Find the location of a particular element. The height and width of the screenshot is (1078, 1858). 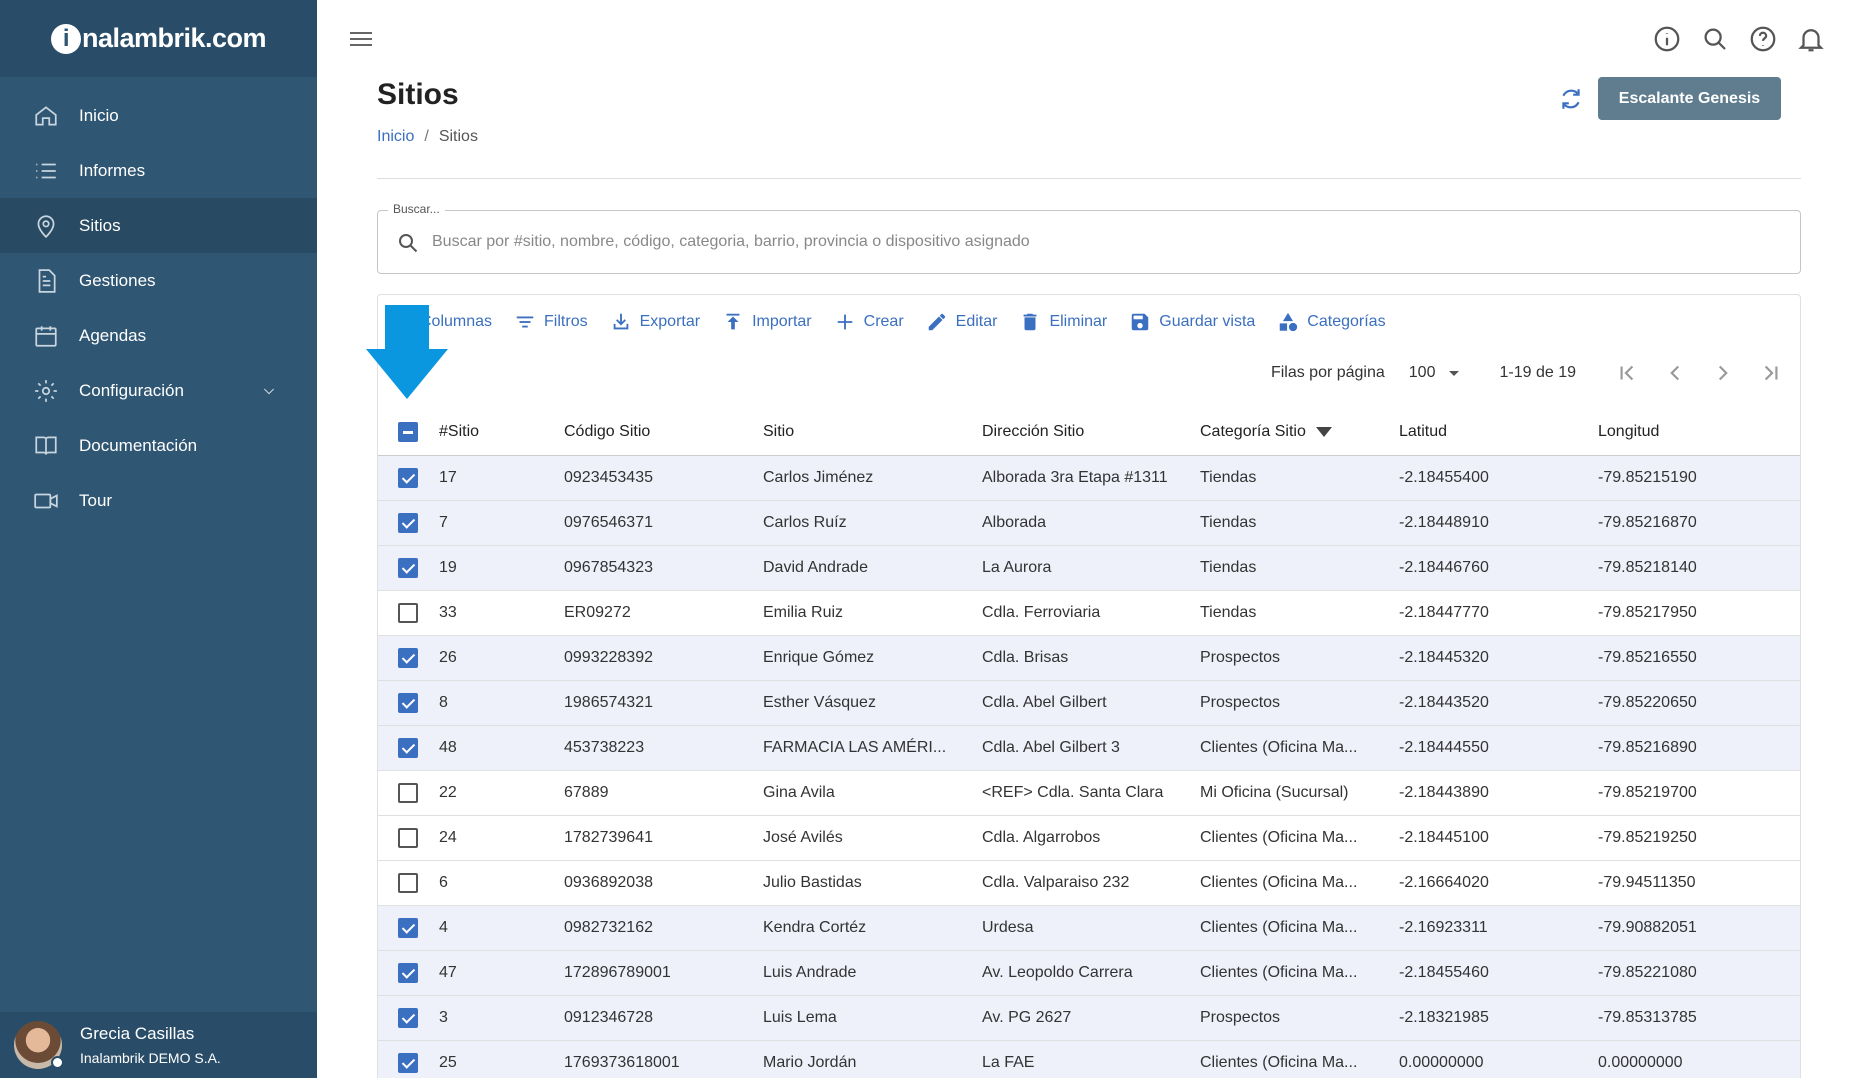

cell-latitud: -2.16923311 is located at coordinates (1498, 928).